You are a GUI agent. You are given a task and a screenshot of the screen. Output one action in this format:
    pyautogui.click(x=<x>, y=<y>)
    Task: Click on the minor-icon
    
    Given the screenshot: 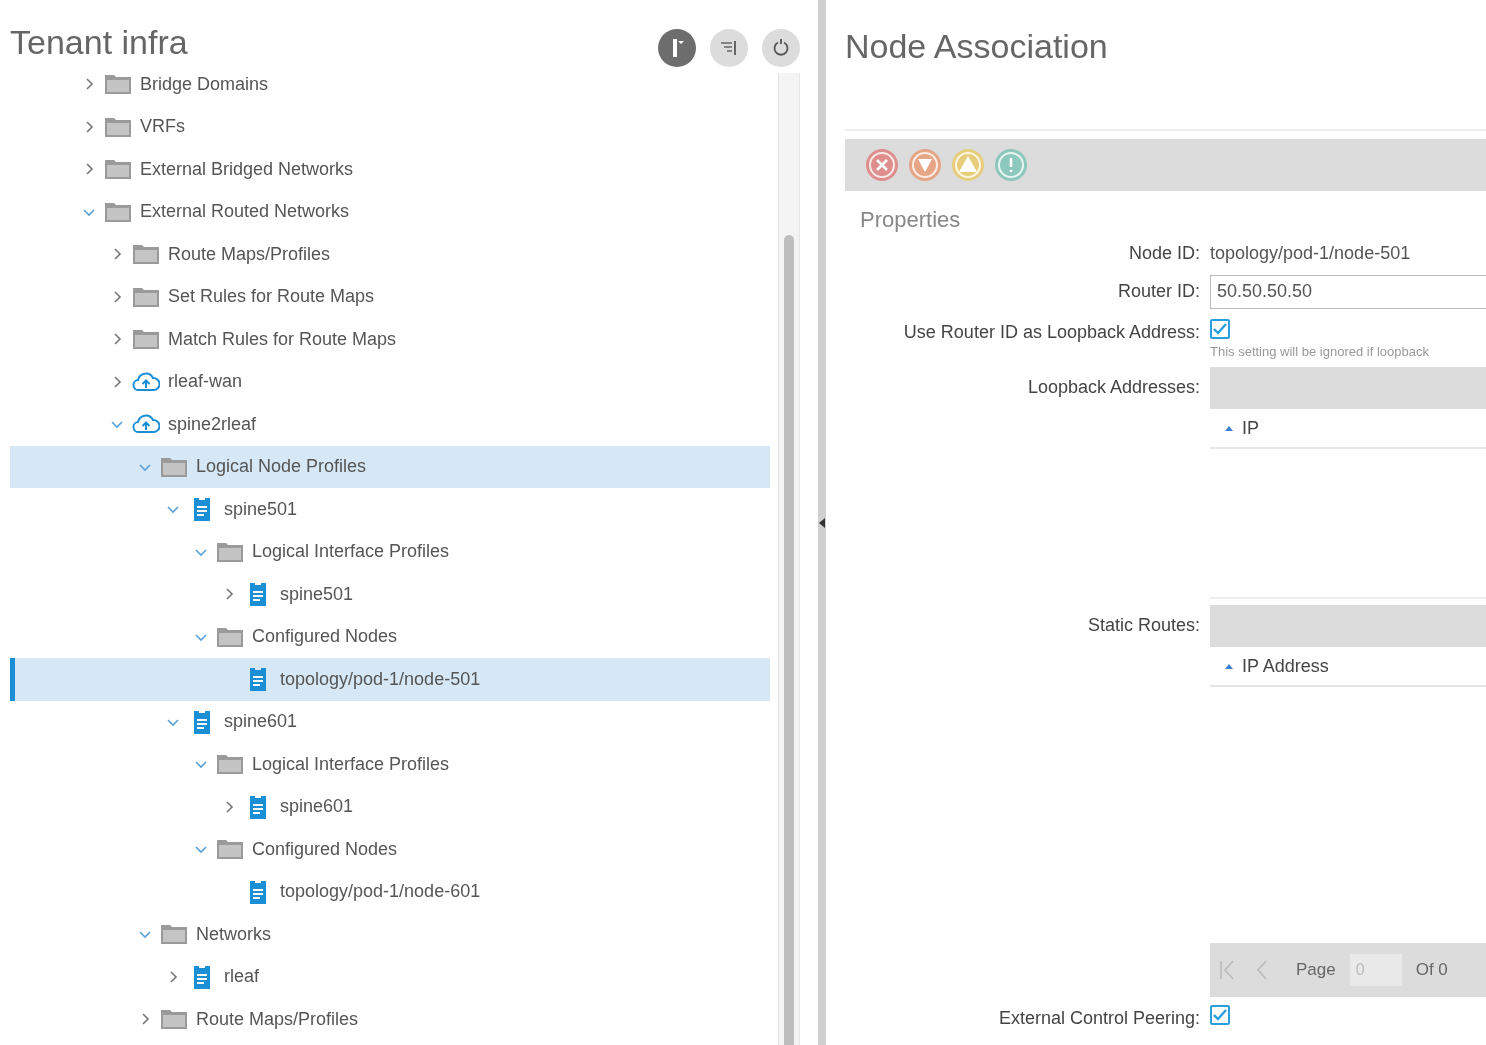 What is the action you would take?
    pyautogui.click(x=968, y=164)
    